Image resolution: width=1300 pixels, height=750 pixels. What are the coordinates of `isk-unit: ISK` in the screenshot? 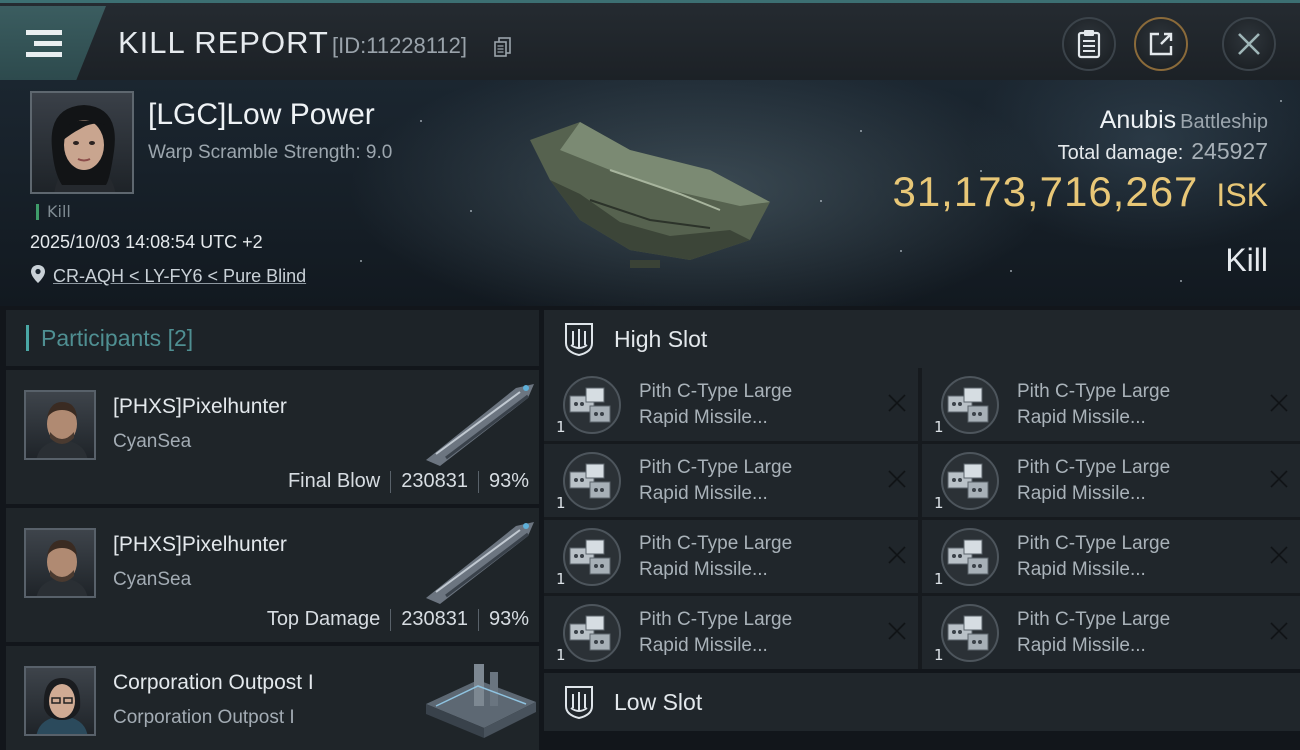 It's located at (1242, 195).